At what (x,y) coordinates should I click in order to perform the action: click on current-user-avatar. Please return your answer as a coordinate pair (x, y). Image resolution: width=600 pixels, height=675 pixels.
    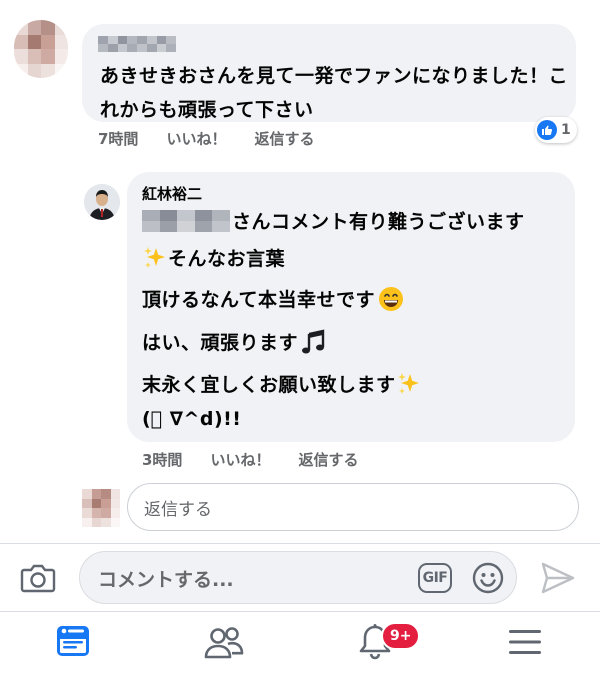
    Looking at the image, I should click on (101, 508).